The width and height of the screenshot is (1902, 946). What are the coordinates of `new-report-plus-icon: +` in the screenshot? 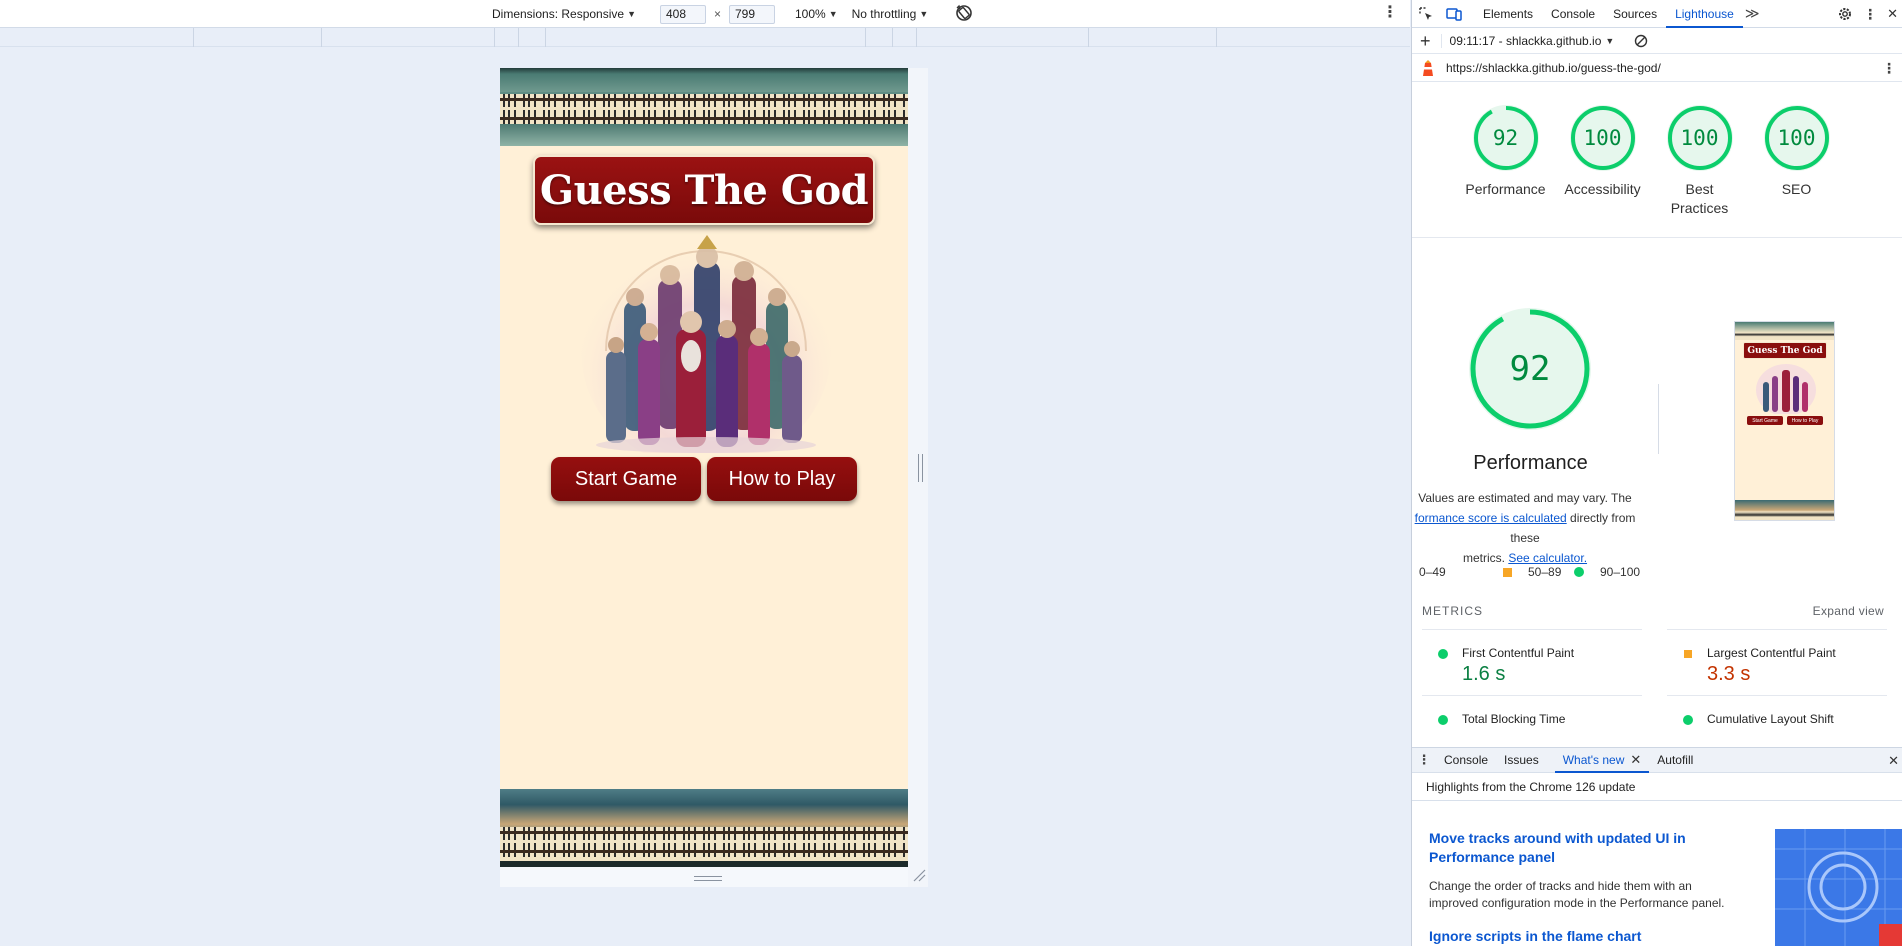 It's located at (1425, 41).